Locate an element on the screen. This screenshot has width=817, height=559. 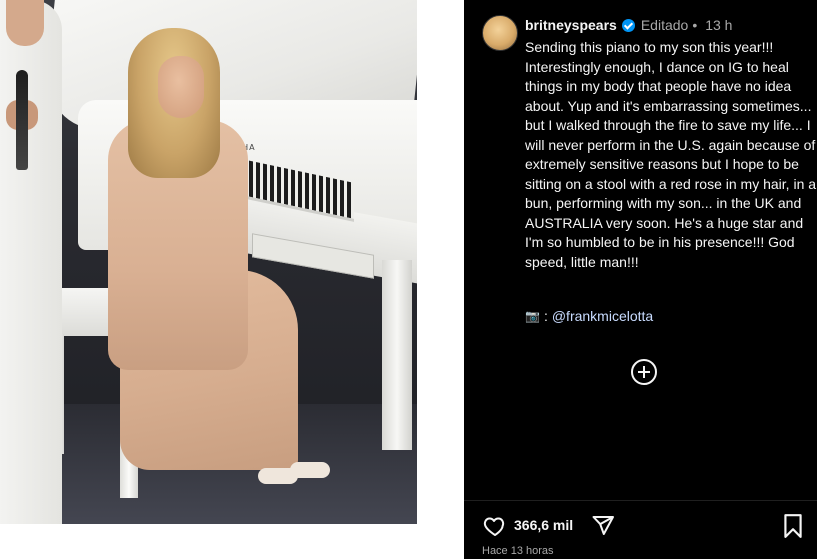
camera-icon: 📷 is located at coordinates (532, 316).